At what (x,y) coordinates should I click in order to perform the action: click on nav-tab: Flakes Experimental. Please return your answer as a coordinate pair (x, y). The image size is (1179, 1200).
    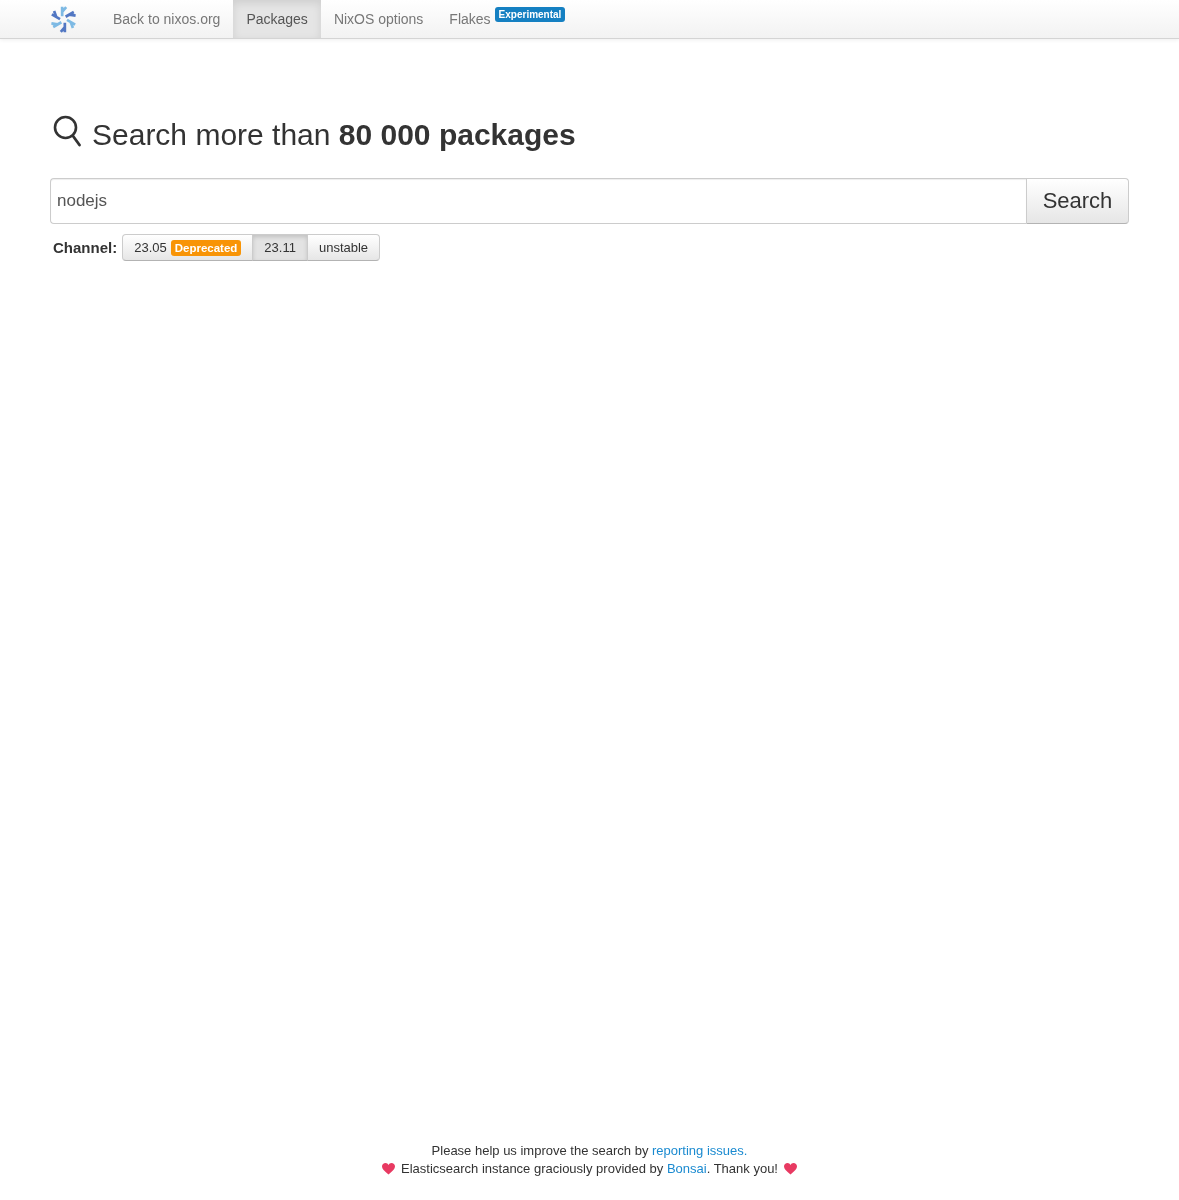
    Looking at the image, I should click on (507, 19).